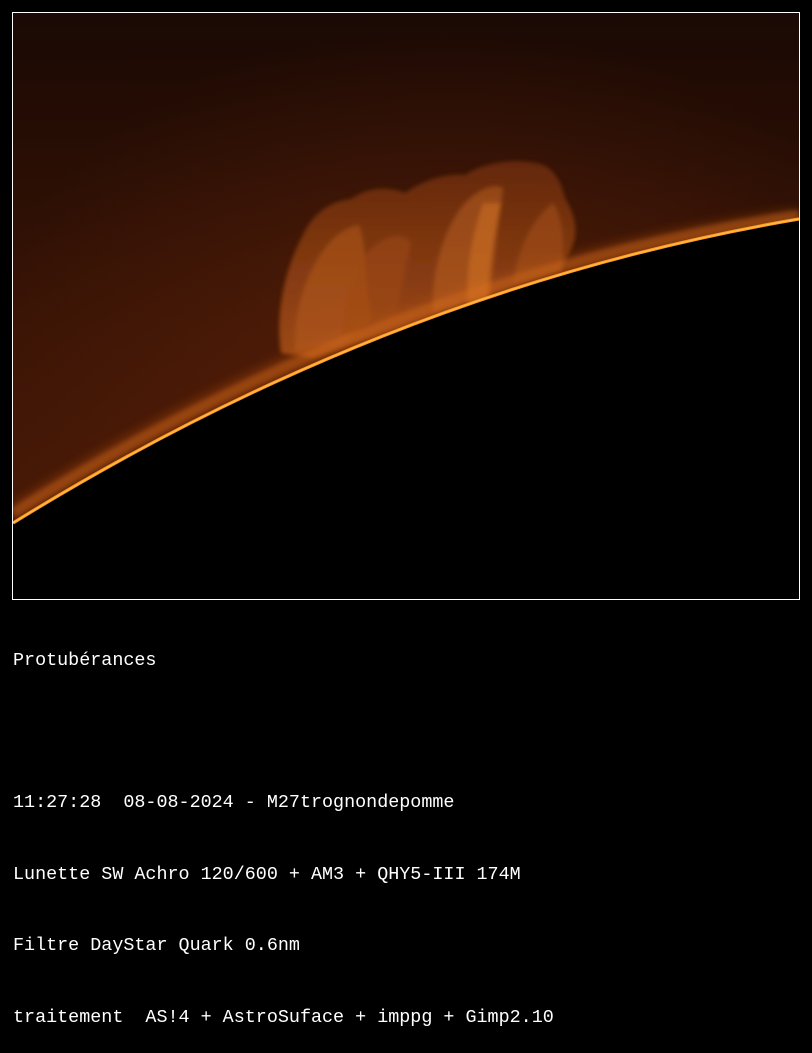 This screenshot has height=1053, width=812. What do you see at coordinates (85, 660) in the screenshot?
I see `caption-title: Protubérances` at bounding box center [85, 660].